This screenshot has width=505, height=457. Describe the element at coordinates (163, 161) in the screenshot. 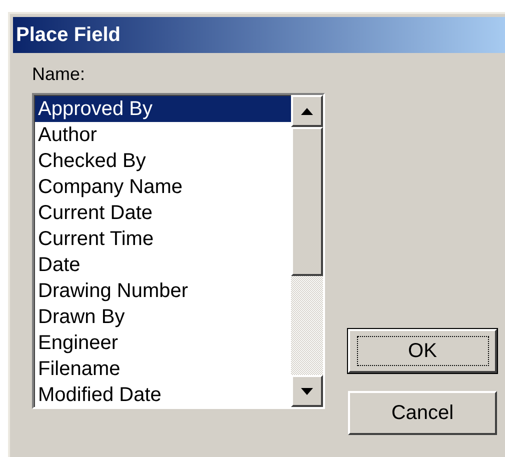

I see `list-item: Checked By` at that location.